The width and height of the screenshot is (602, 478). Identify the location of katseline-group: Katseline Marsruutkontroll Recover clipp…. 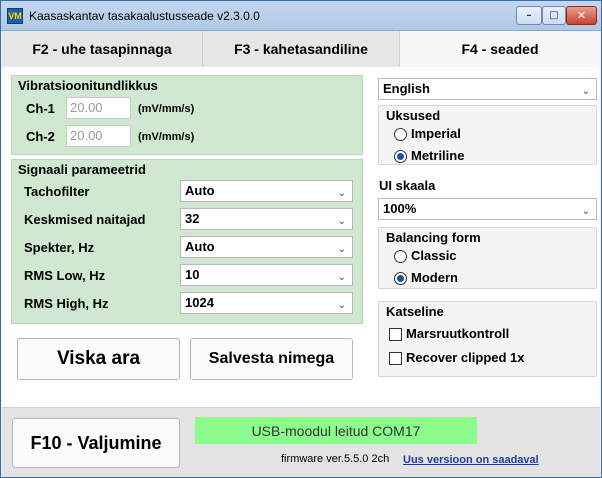
(487, 339).